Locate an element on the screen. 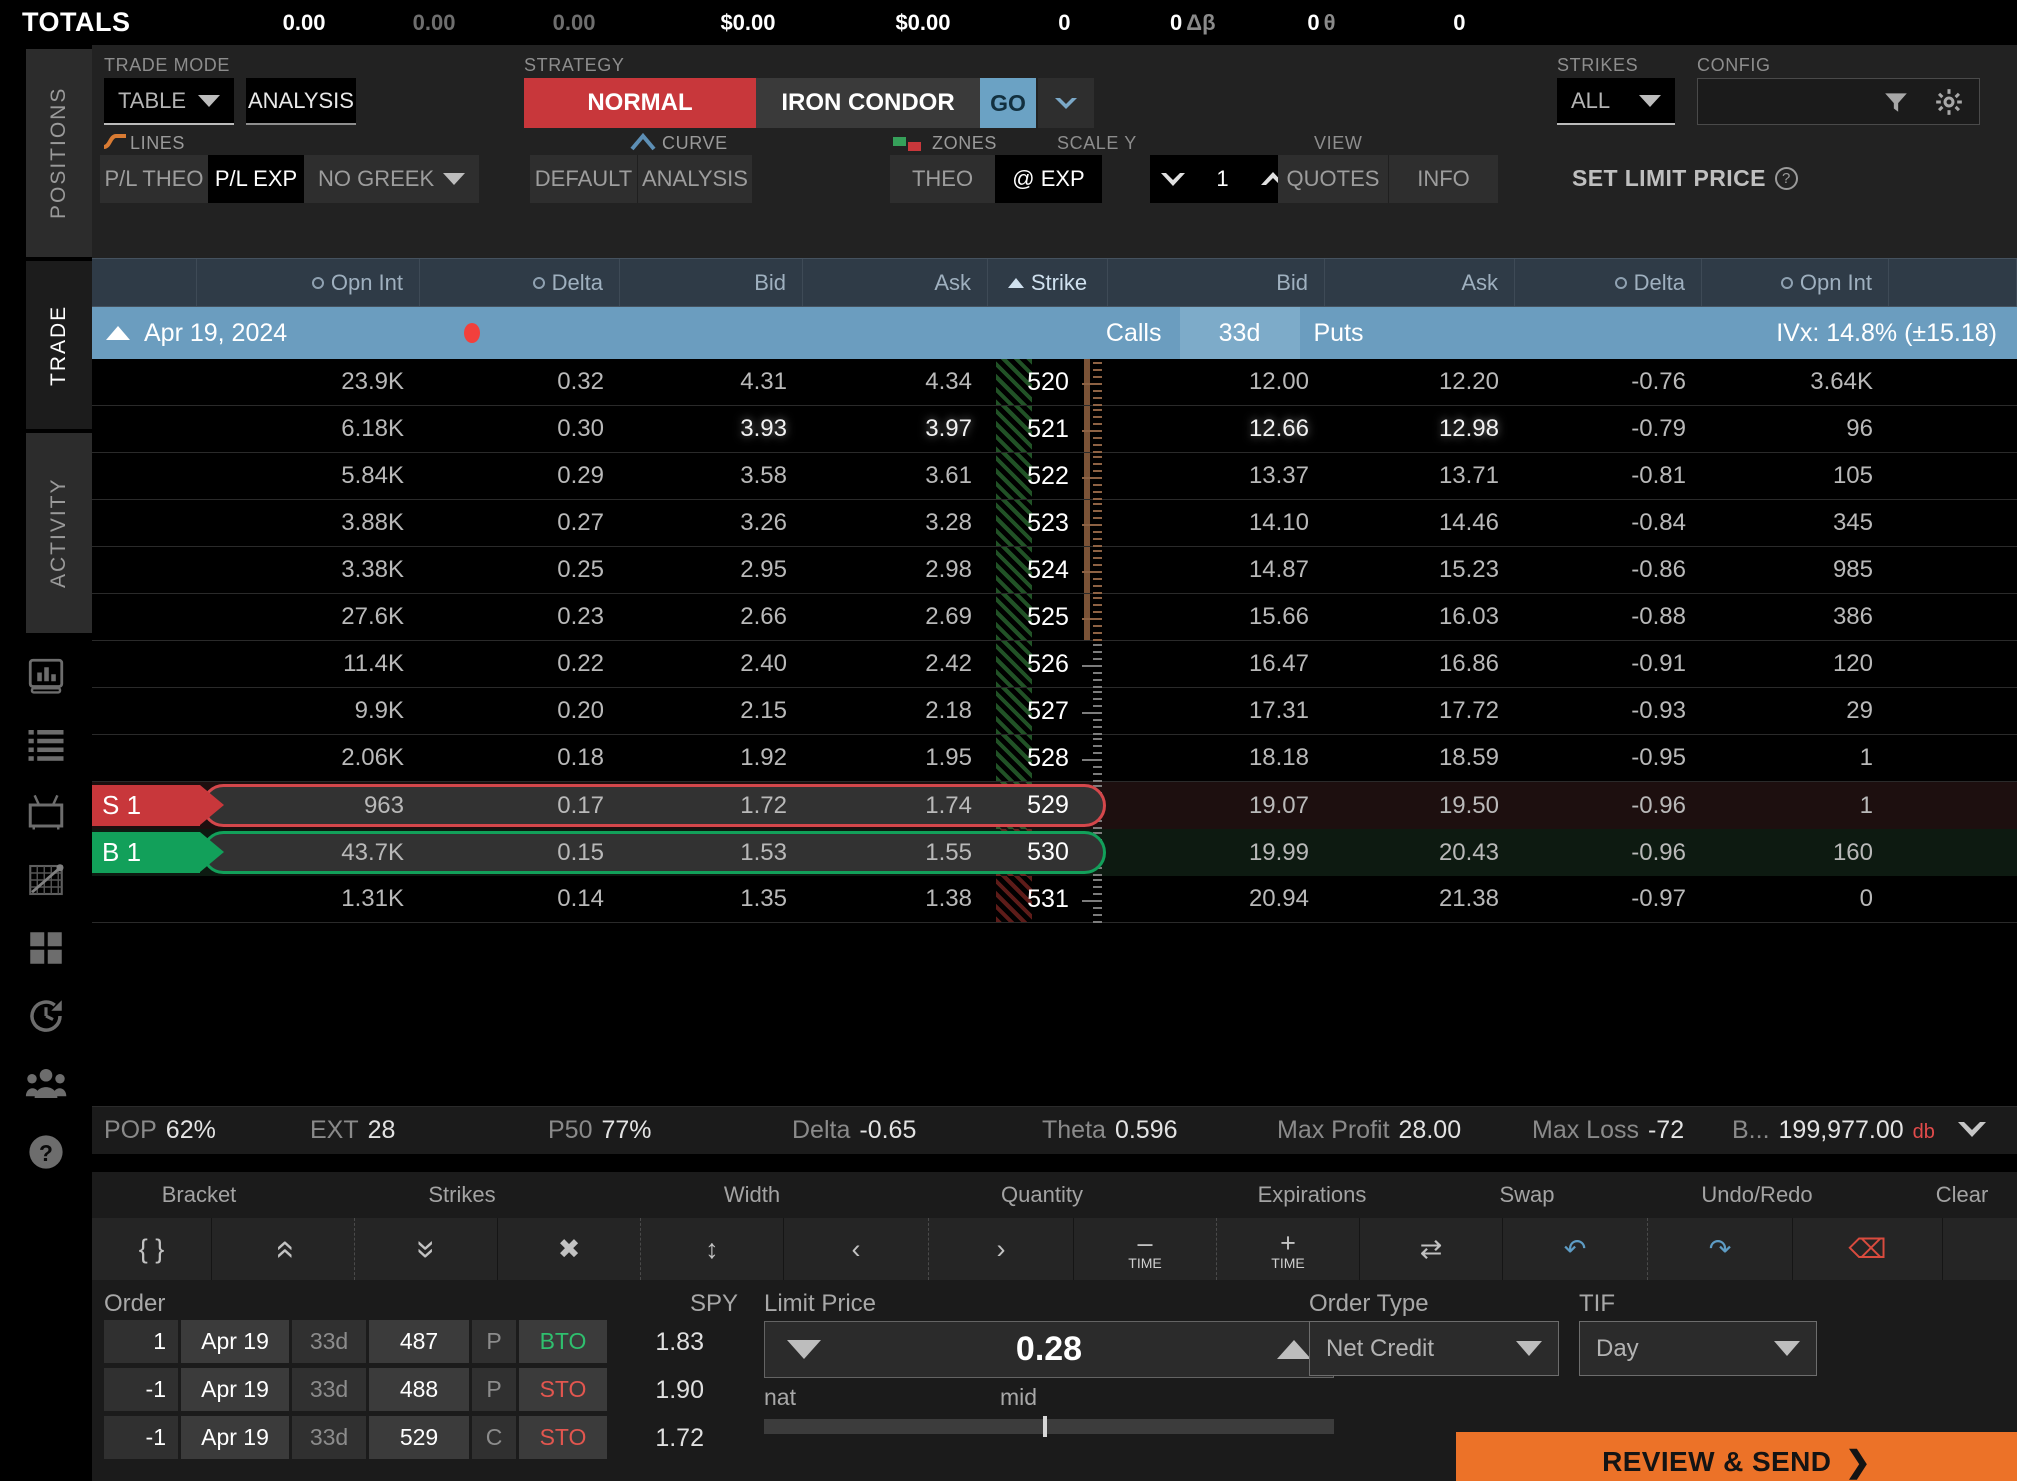  puts-open-interest-cell: 345 is located at coordinates (1795, 523).